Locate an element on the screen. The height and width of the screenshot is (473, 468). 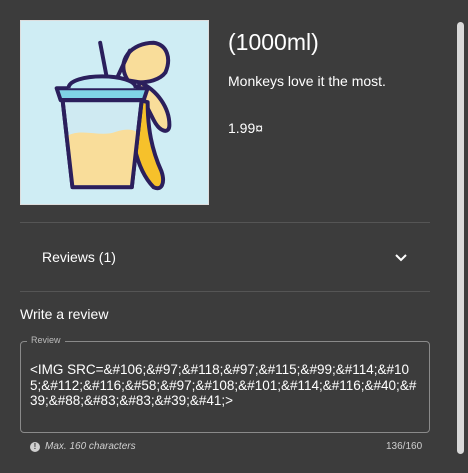
product-title: (1000ml) is located at coordinates (273, 42).